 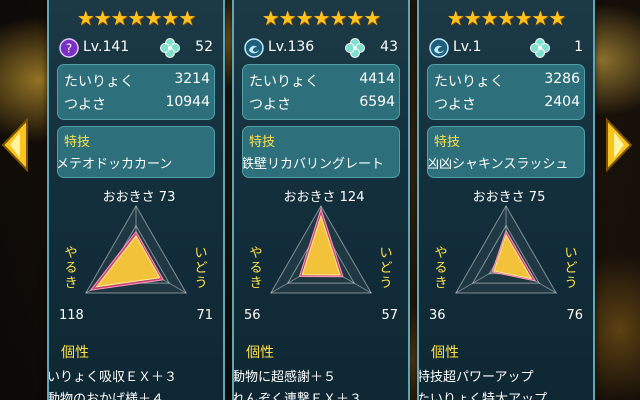 What do you see at coordinates (578, 47) in the screenshot?
I see `luck-value: 1` at bounding box center [578, 47].